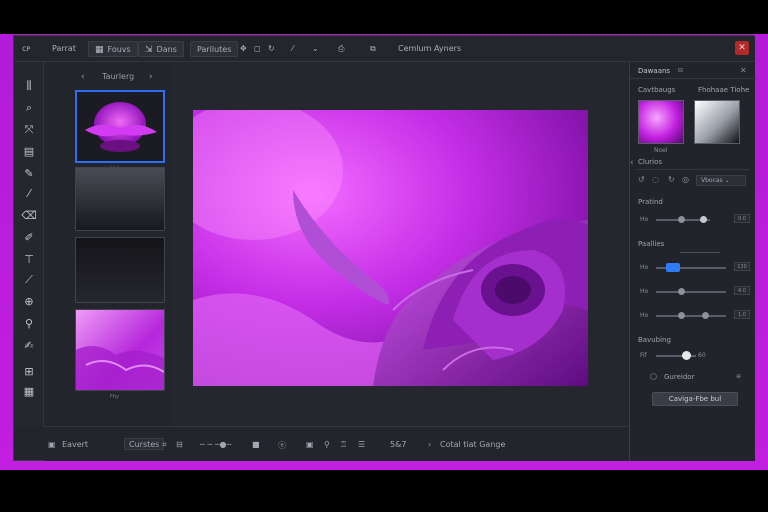  I want to click on stamp-icon: ⊕, so click(29, 302).